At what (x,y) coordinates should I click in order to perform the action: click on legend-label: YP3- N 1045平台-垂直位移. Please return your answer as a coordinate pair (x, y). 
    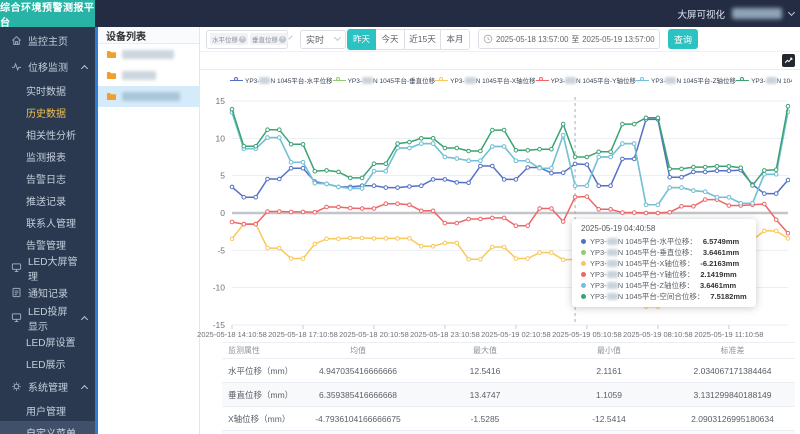
    Looking at the image, I should click on (391, 81).